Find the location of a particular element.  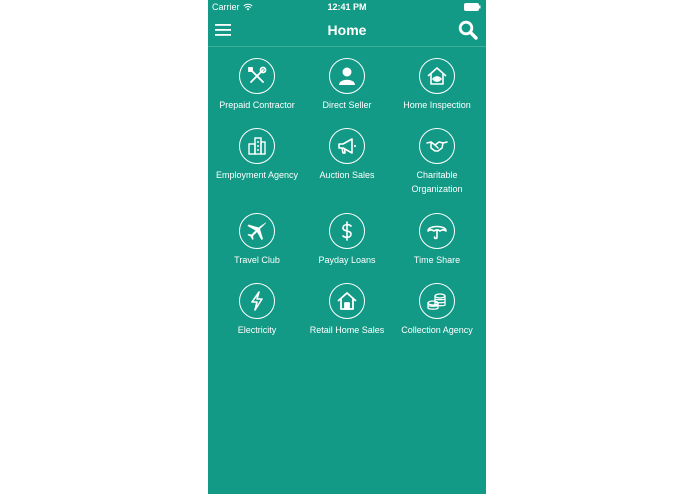

tile-employment-agency: Employment Agency is located at coordinates (257, 155).